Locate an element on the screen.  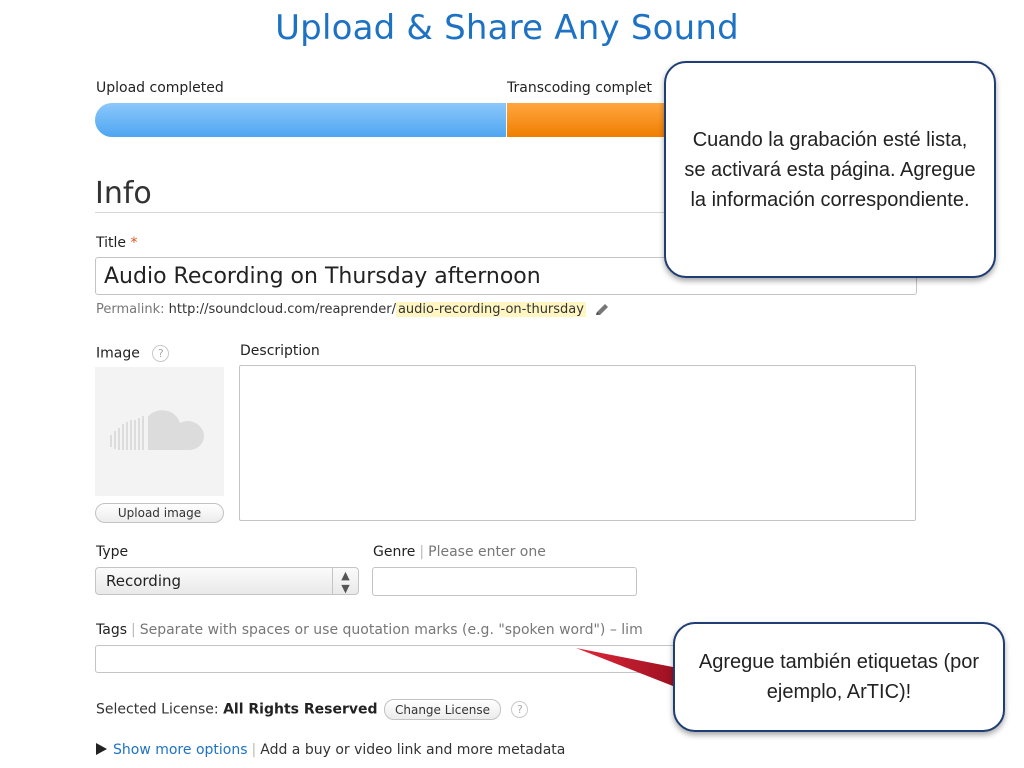
page-title: Upload & Share Any Sound is located at coordinates (507, 28).